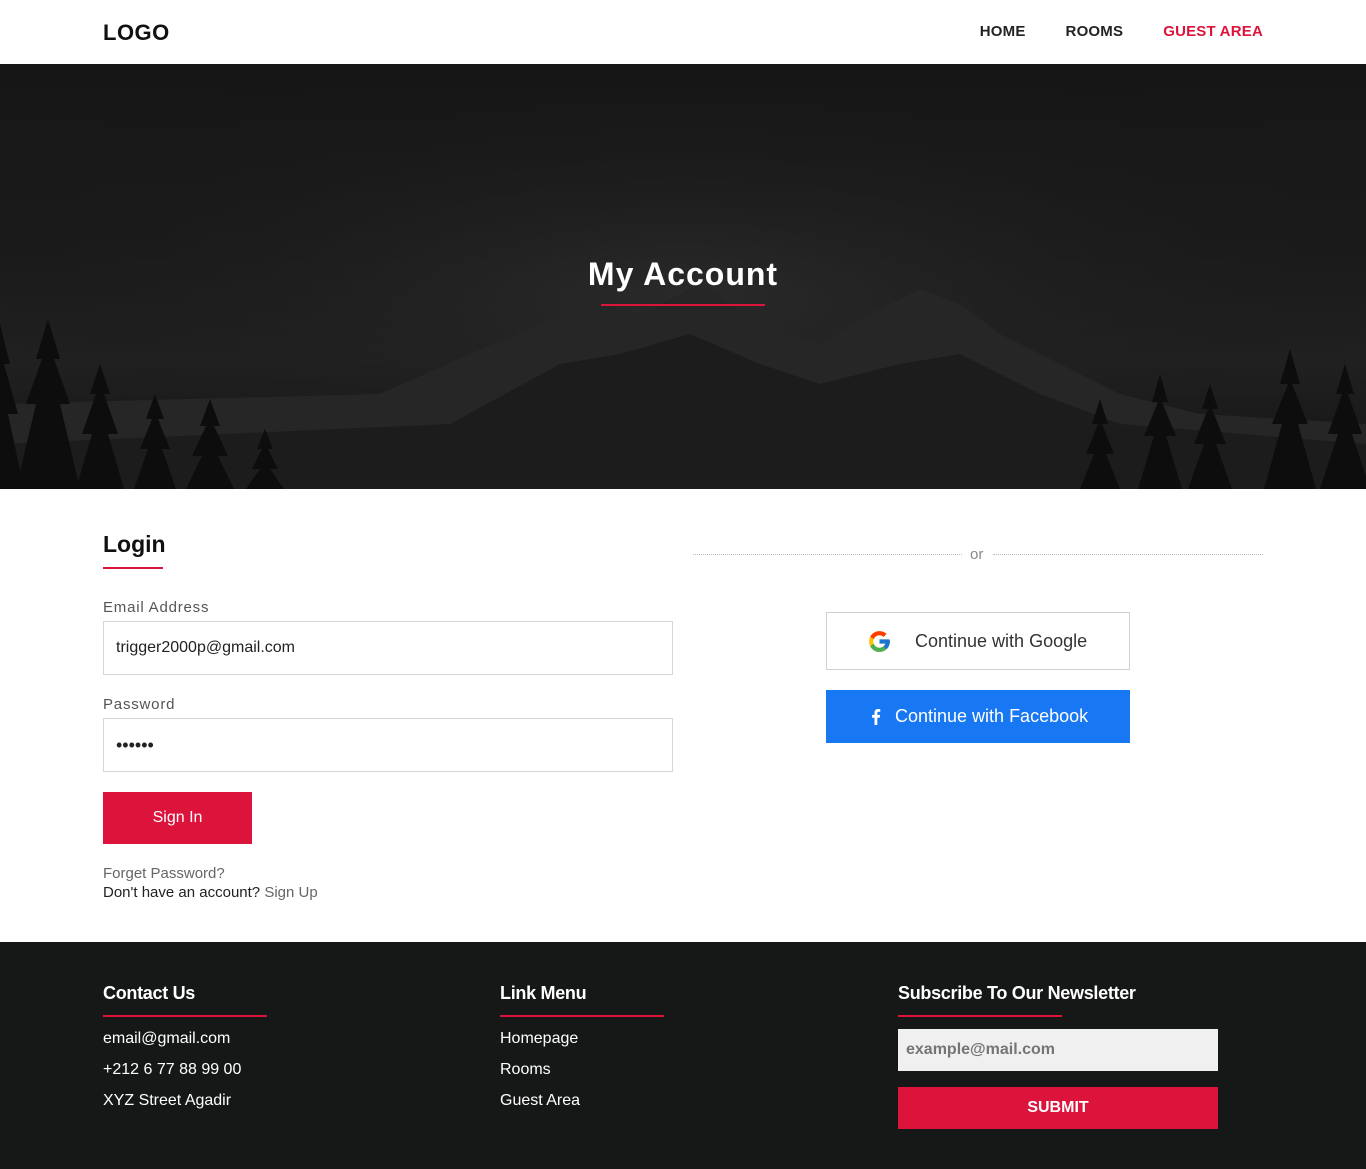  I want to click on contact-heading: Contact Us, so click(149, 993).